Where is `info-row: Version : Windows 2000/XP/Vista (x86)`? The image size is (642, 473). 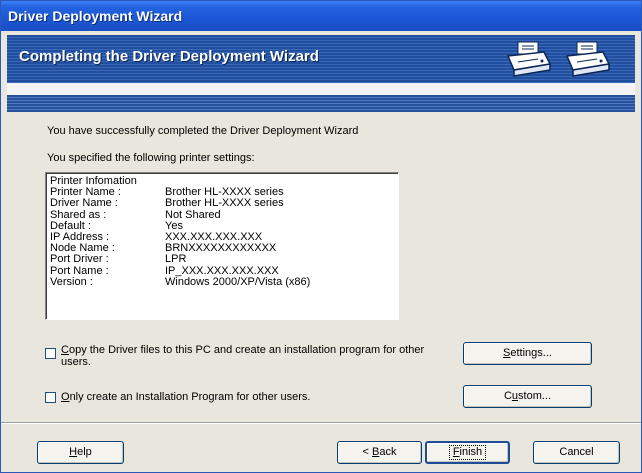 info-row: Version : Windows 2000/XP/Vista (x86) is located at coordinates (222, 281).